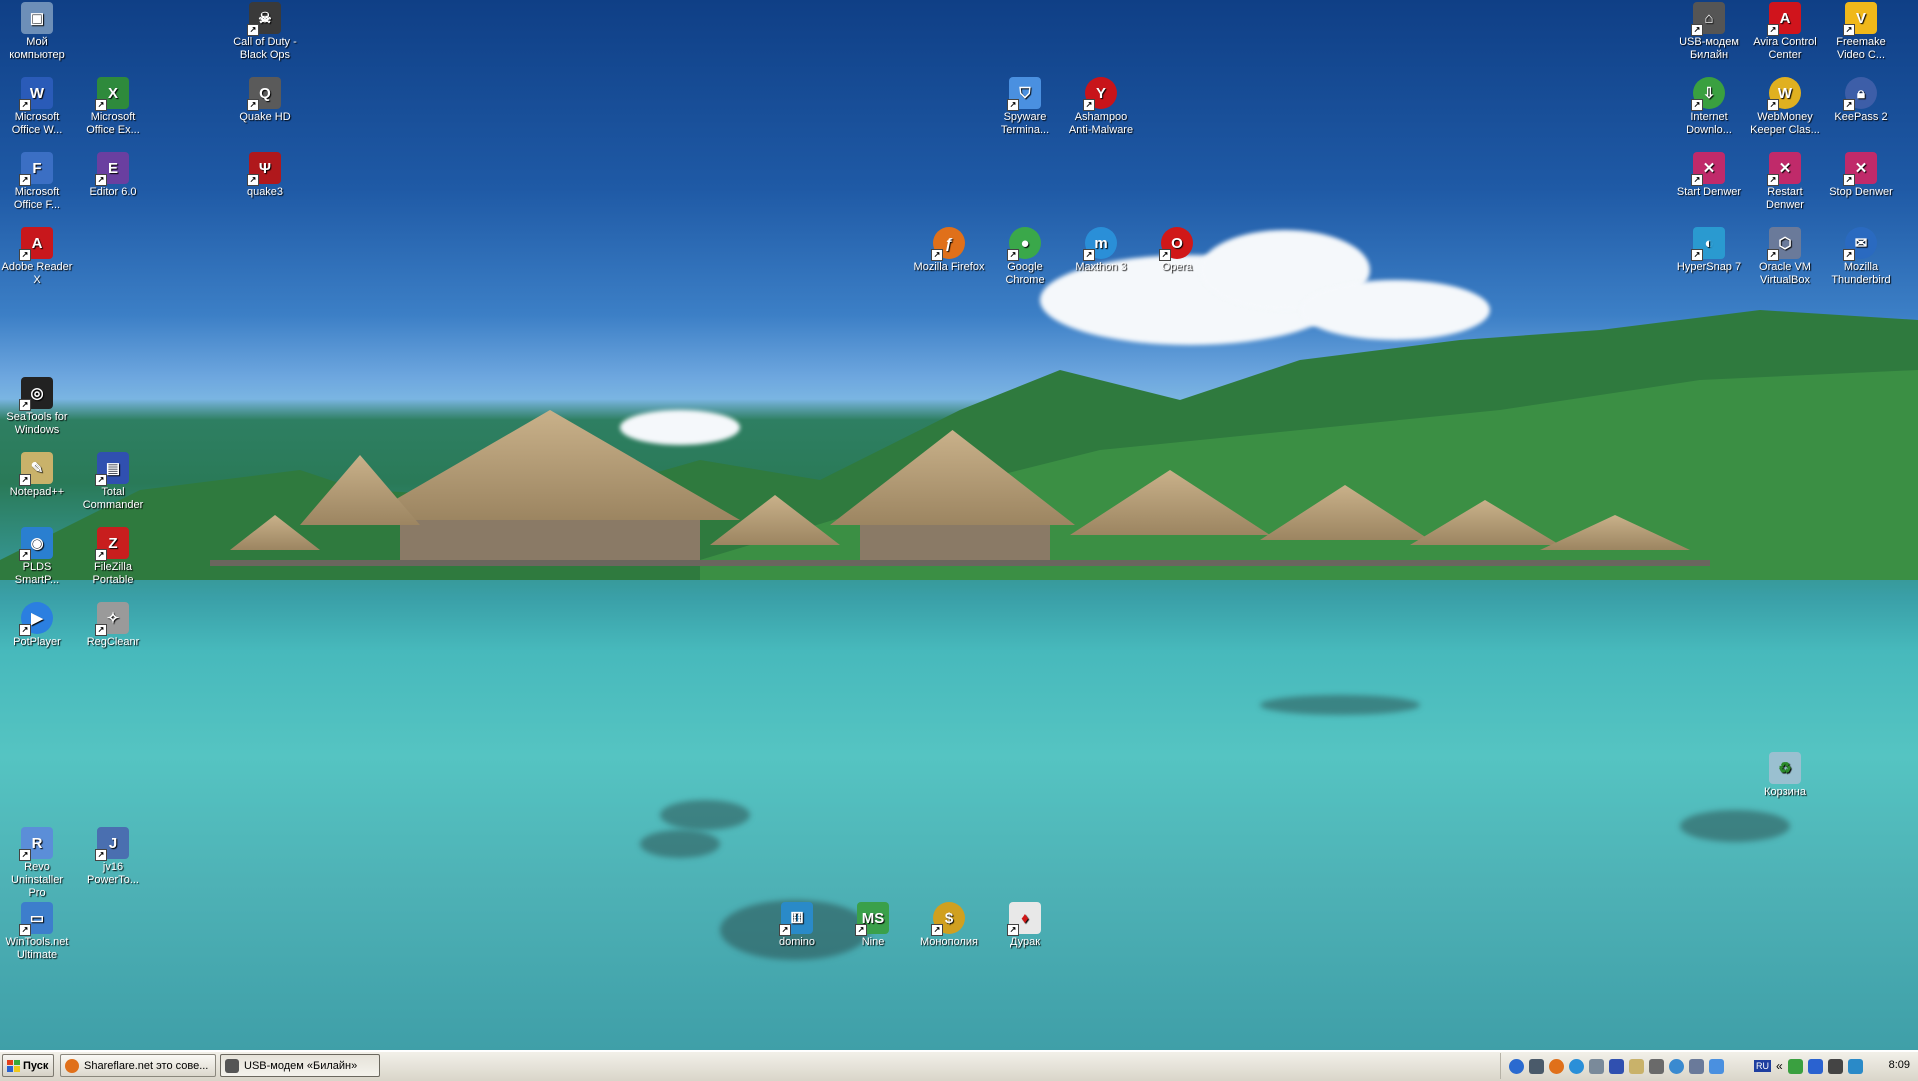  I want to click on language-indicator: RU, so click(1762, 1066).